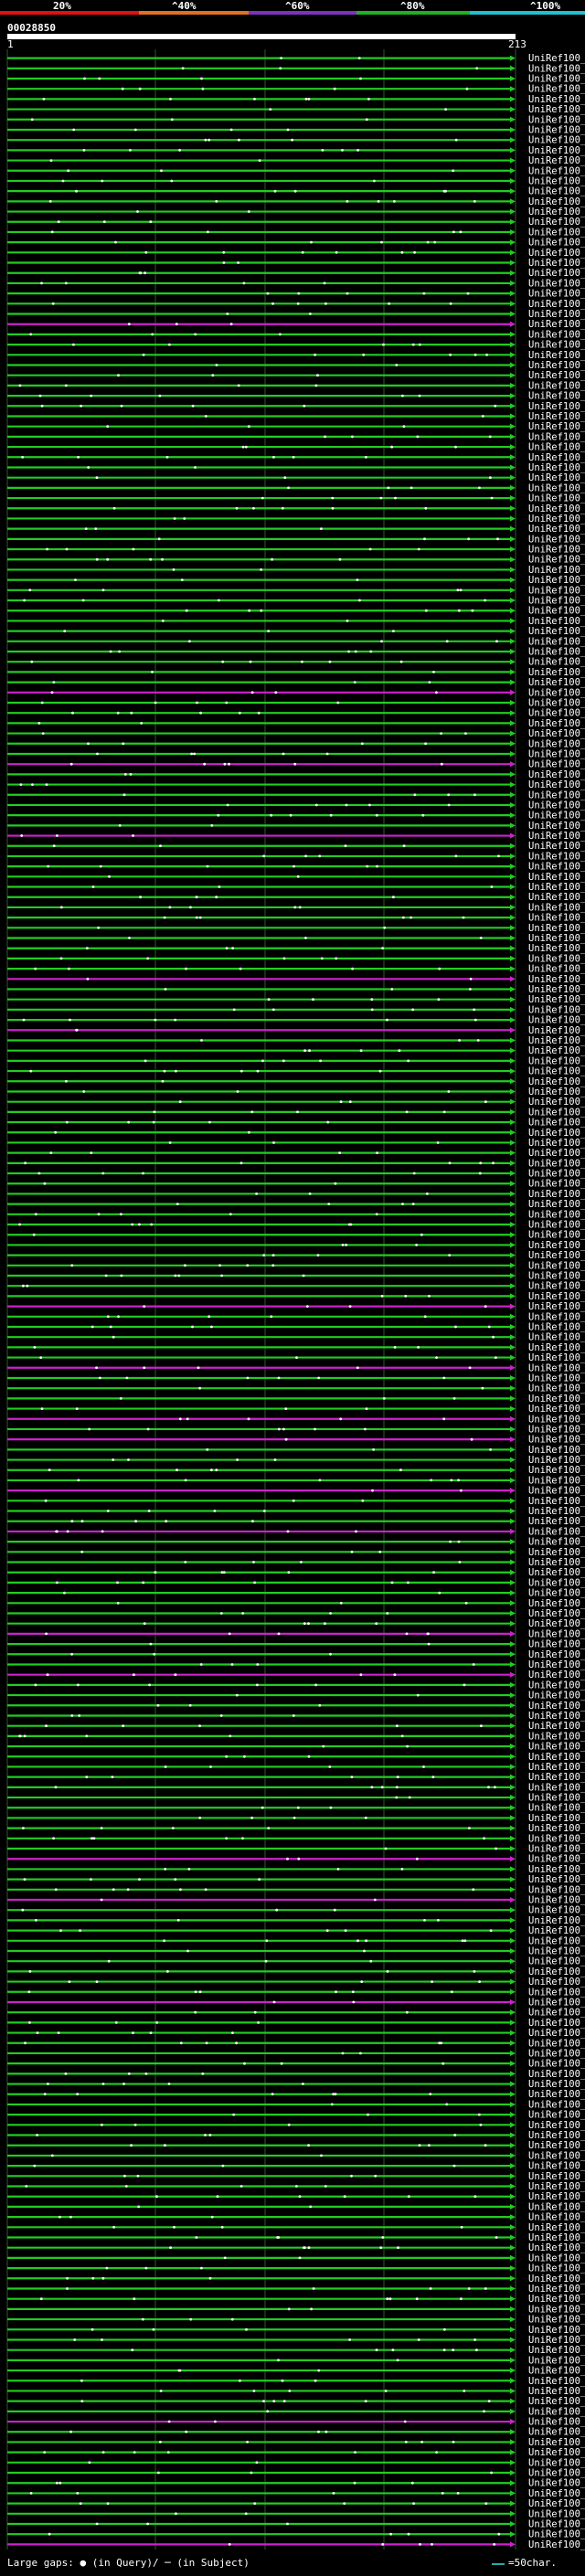 This screenshot has height=2576, width=585. I want to click on hit-label: UniRef100_A9UQD4, so click(557, 1399).